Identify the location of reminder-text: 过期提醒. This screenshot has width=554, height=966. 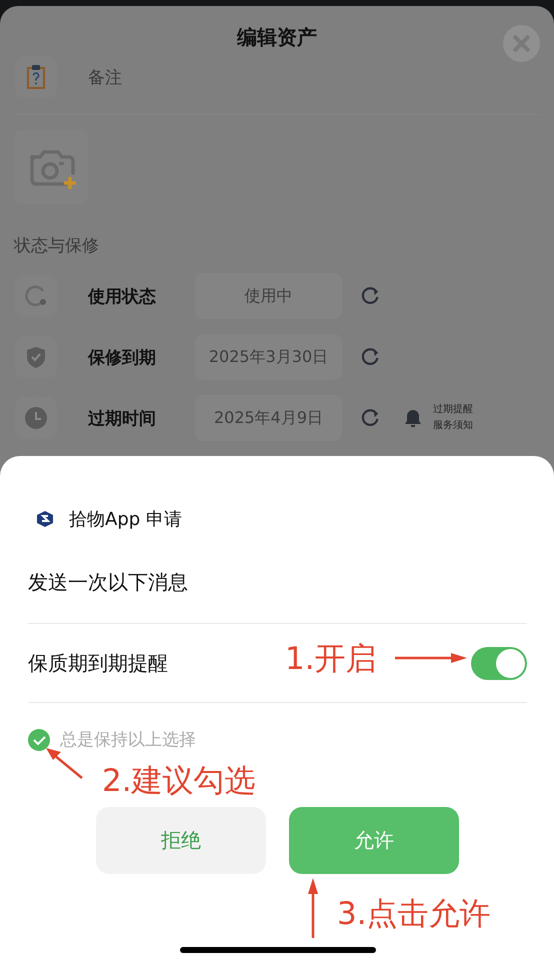
(453, 409).